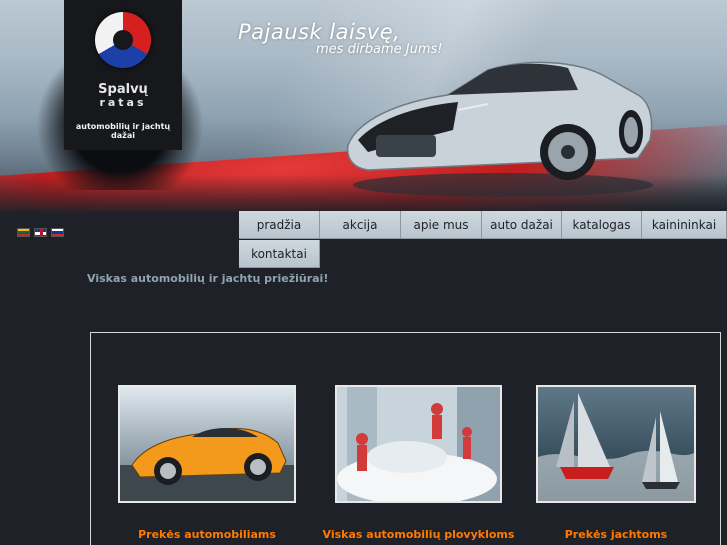 This screenshot has height=545, width=727. I want to click on logo-name-line2: ratas, so click(123, 102).